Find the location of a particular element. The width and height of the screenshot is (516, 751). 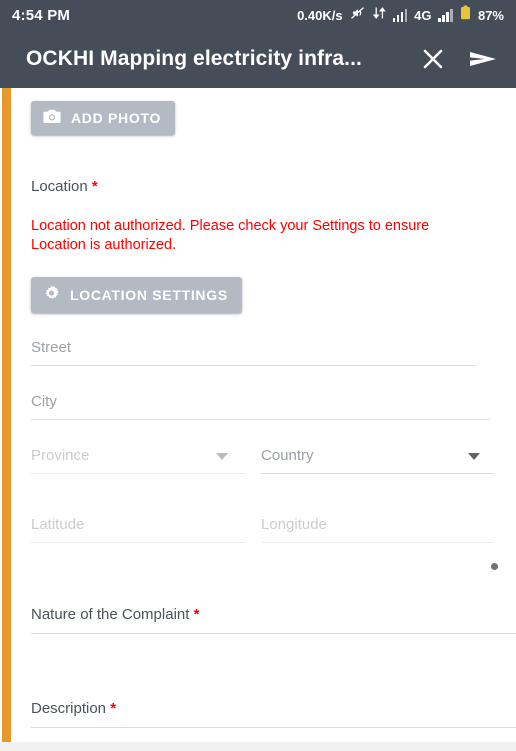

add-photo-button: ADD PHOTO is located at coordinates (103, 118).